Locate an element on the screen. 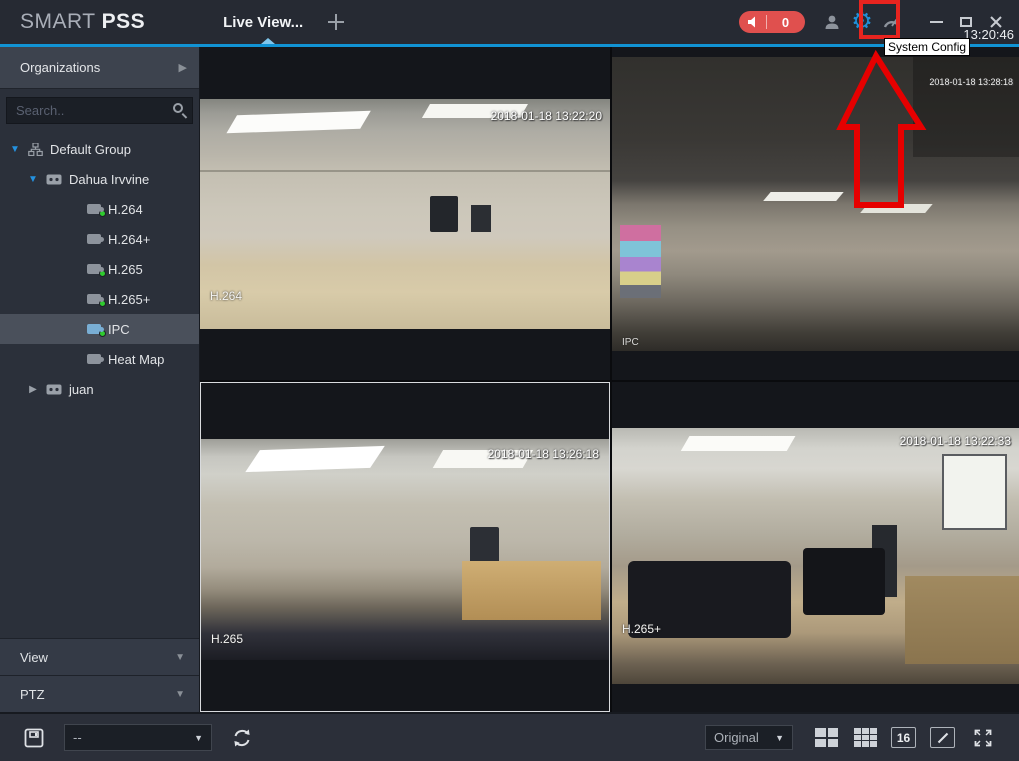 The height and width of the screenshot is (761, 1019). refresh-button is located at coordinates (242, 738).